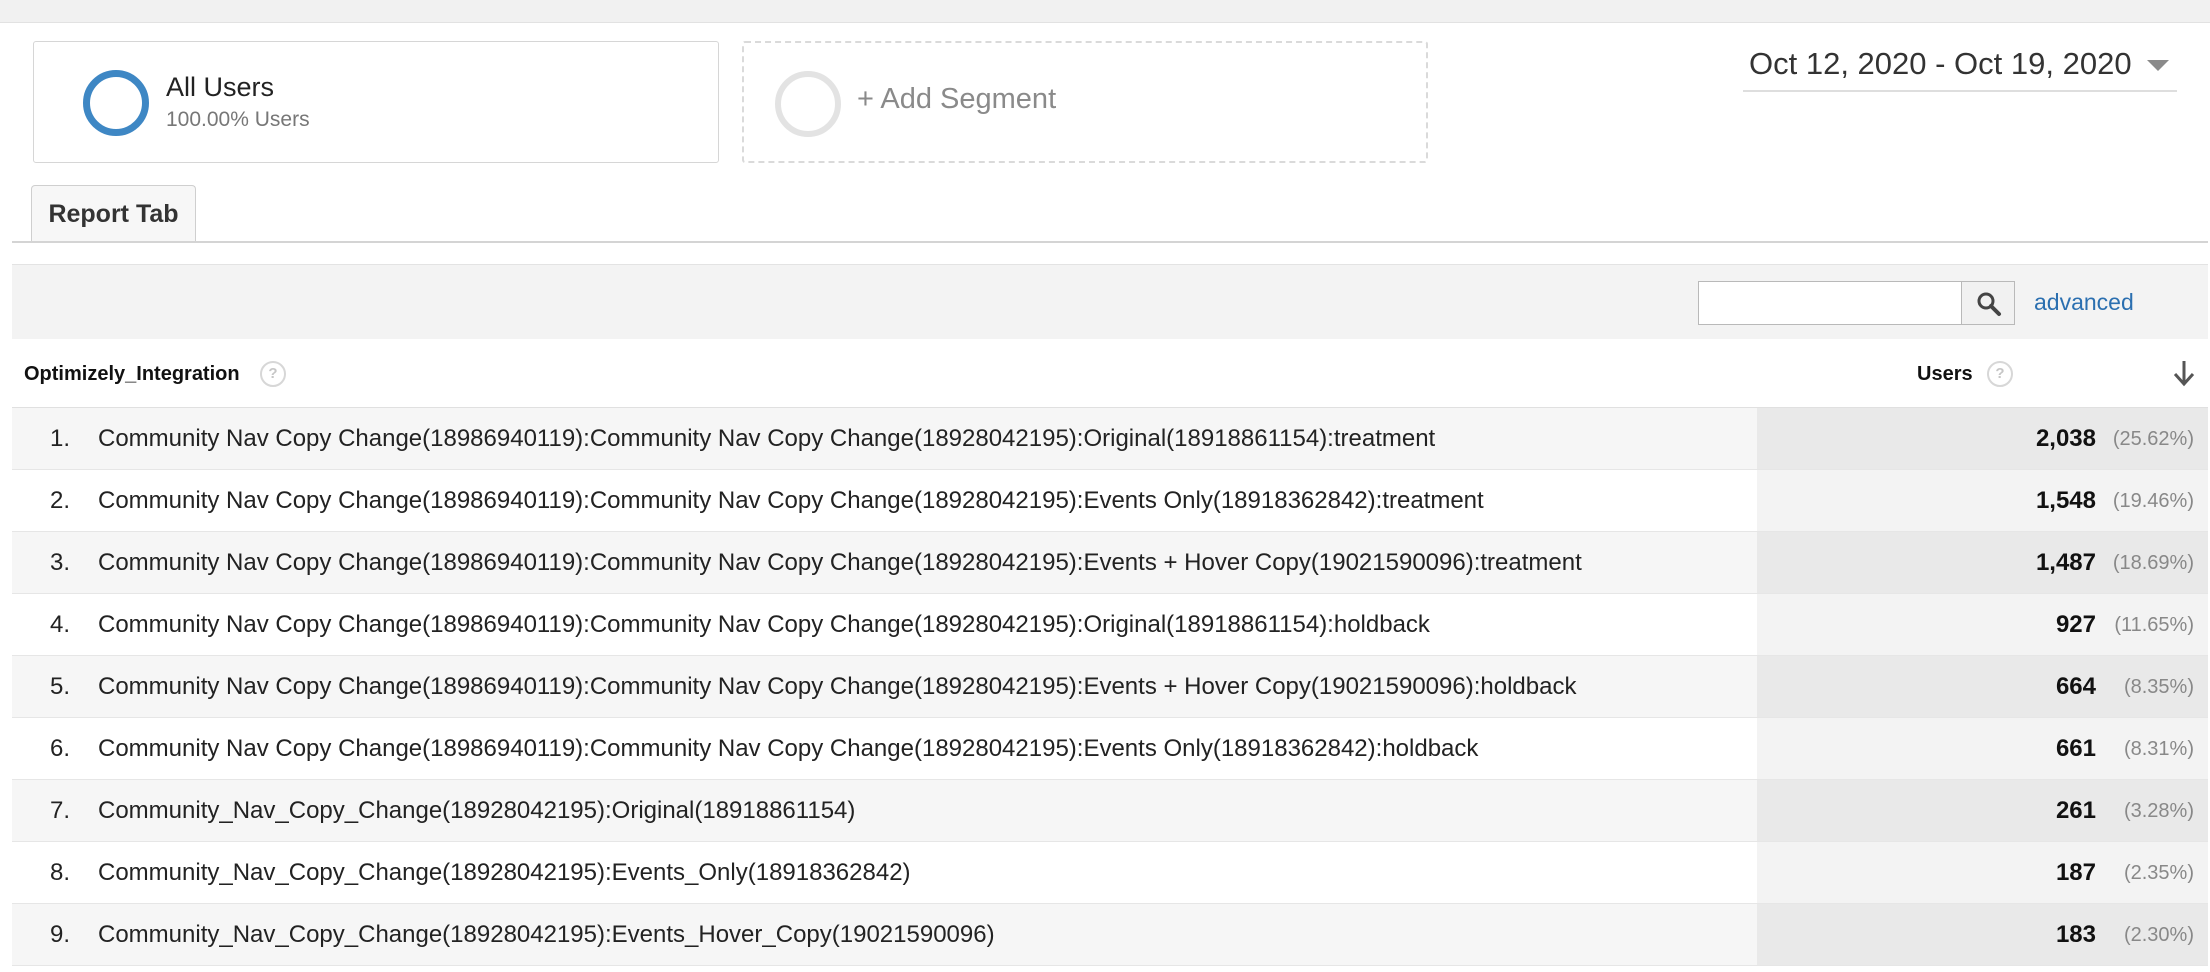 The height and width of the screenshot is (972, 2210). What do you see at coordinates (59, 810) in the screenshot?
I see `row-number: 7.` at bounding box center [59, 810].